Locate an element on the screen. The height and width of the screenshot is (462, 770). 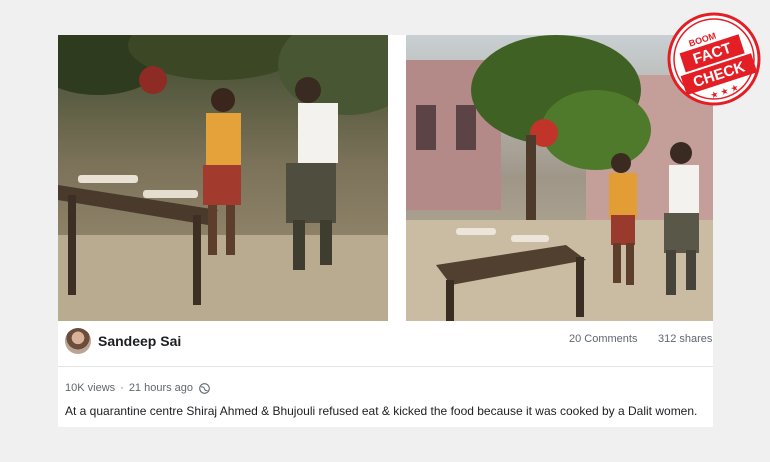
author-name: Sandeep Sai is located at coordinates (139, 341).